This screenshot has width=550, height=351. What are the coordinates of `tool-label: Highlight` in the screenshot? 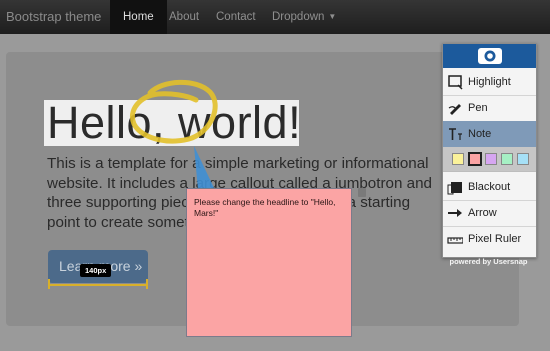 It's located at (489, 82).